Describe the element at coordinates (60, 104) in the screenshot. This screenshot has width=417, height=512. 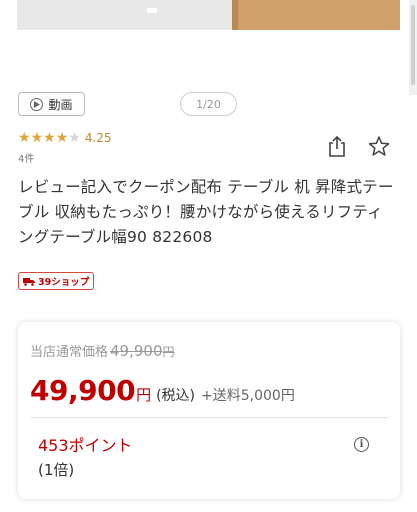
I see `video-button-label: 動画` at that location.